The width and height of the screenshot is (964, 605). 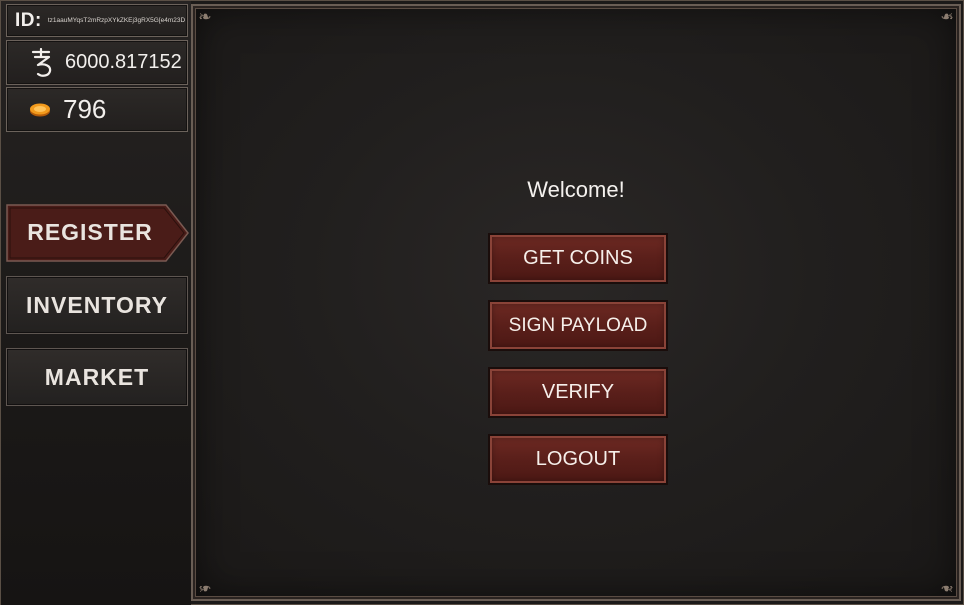 I want to click on nav-inventory-label: INVENTORY, so click(x=97, y=304).